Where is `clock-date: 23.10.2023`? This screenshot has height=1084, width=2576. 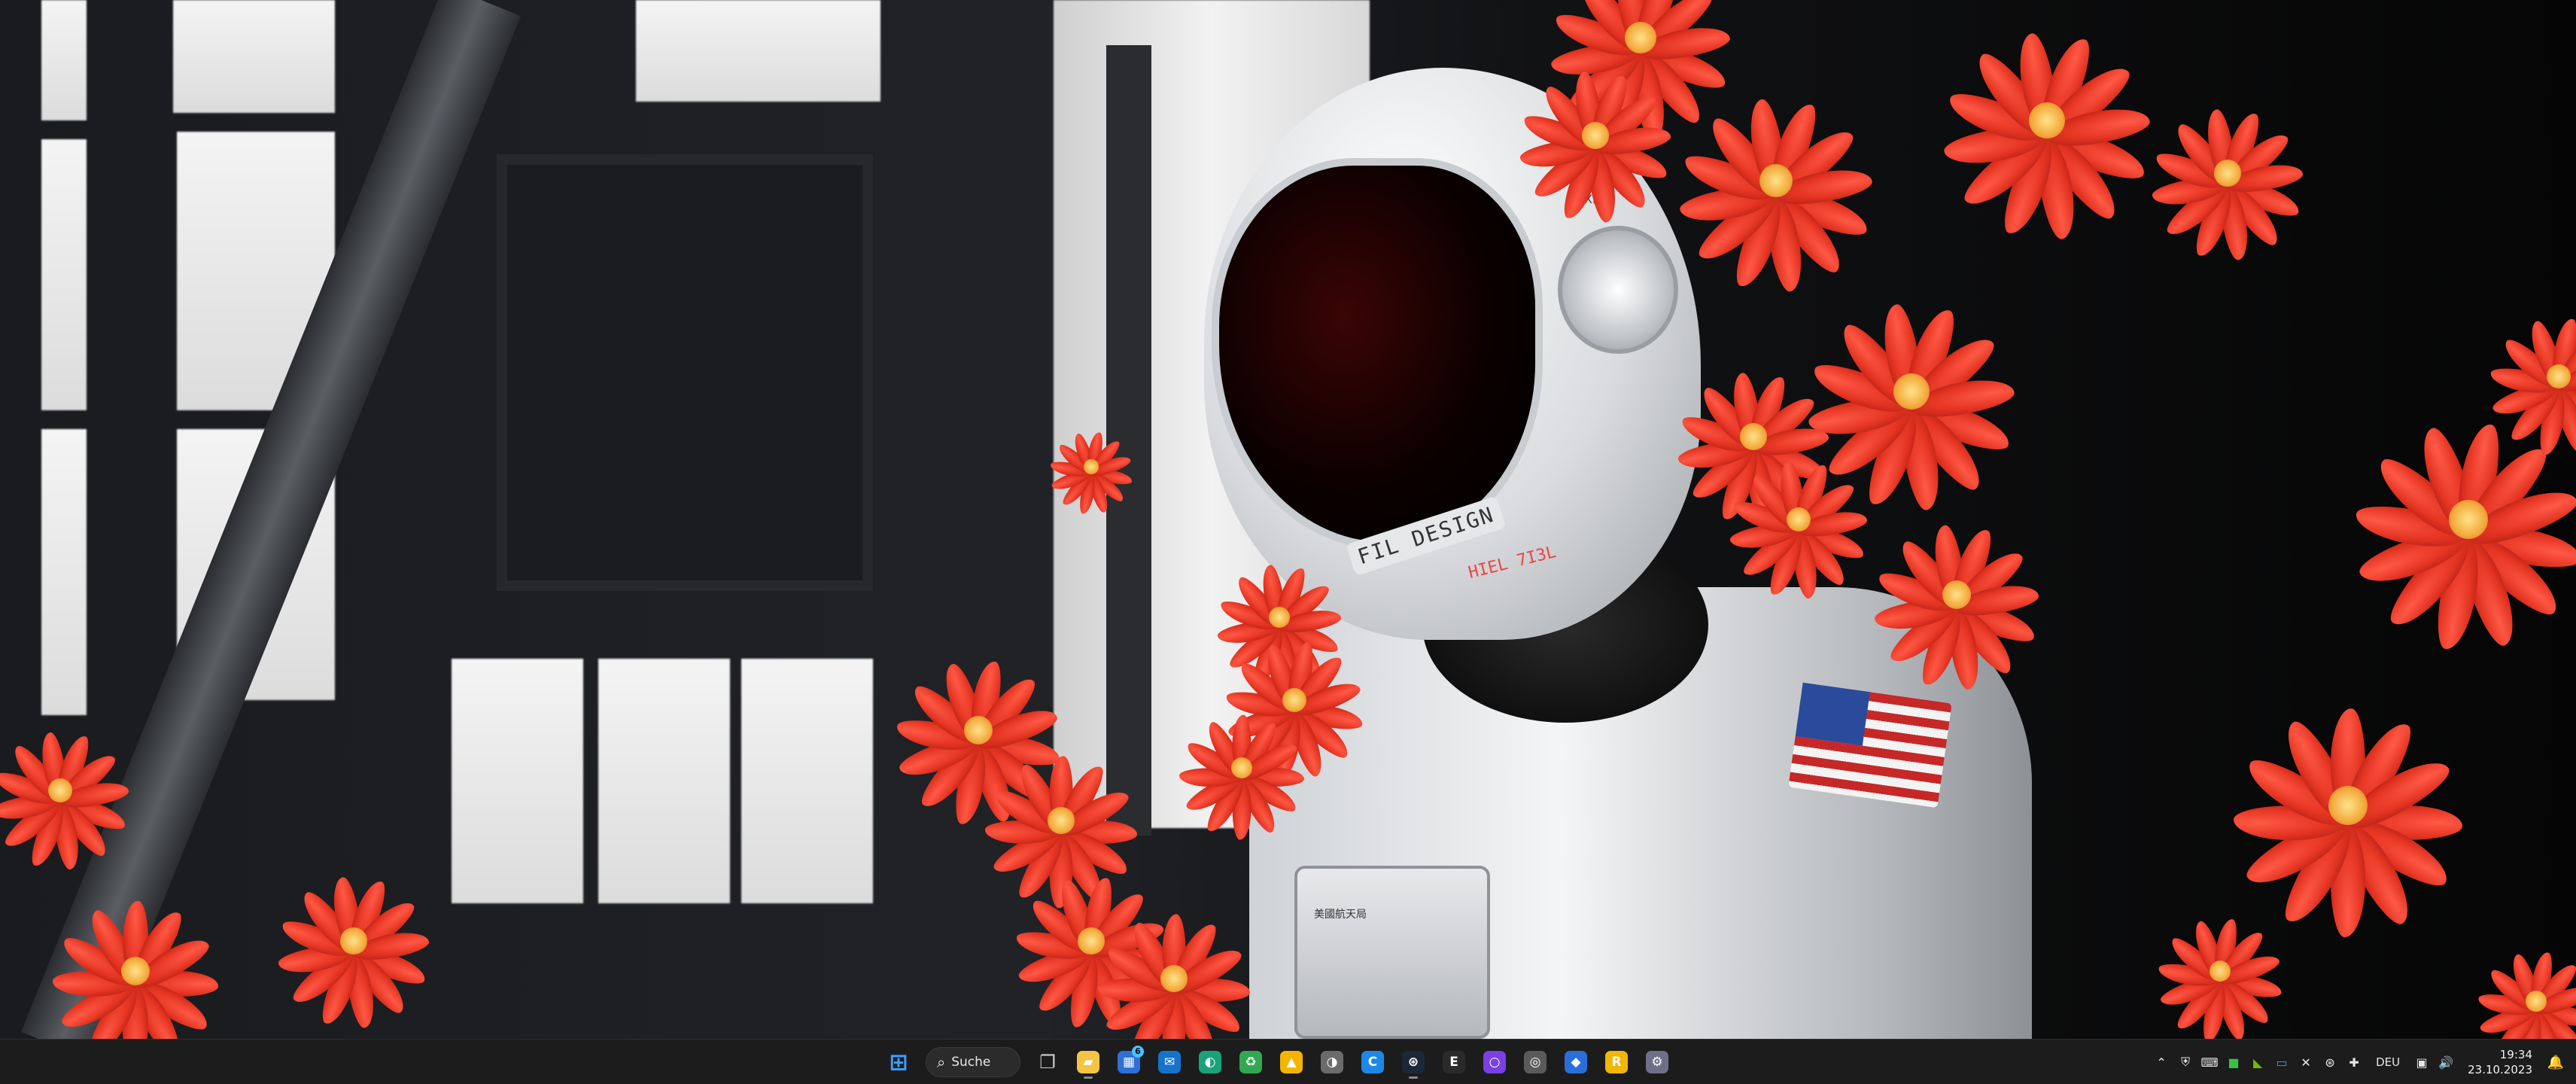
clock-date: 23.10.2023 is located at coordinates (2500, 1069).